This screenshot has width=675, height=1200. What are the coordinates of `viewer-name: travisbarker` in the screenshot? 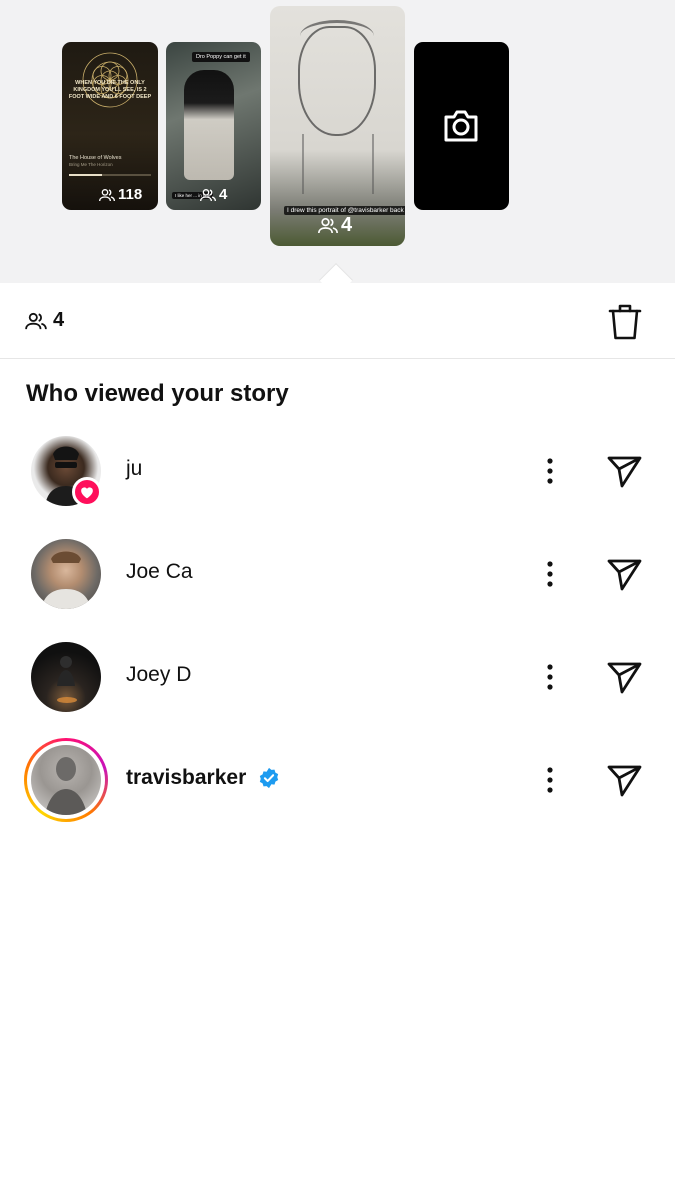 It's located at (186, 778).